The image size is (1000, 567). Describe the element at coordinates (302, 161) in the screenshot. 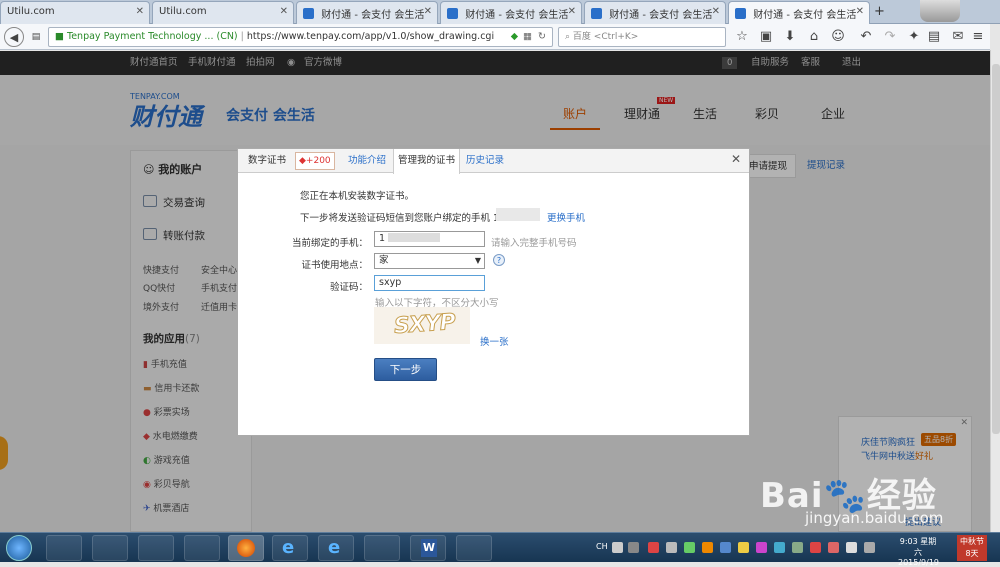

I see `shield-badge-icon: ◆` at that location.